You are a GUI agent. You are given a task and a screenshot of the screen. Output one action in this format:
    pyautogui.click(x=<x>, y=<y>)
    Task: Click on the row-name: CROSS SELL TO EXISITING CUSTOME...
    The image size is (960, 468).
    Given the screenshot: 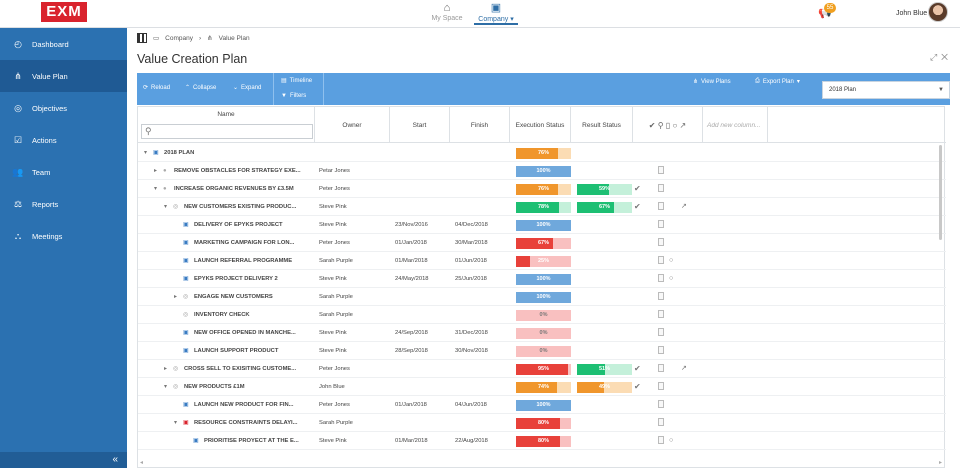 What is the action you would take?
    pyautogui.click(x=240, y=369)
    